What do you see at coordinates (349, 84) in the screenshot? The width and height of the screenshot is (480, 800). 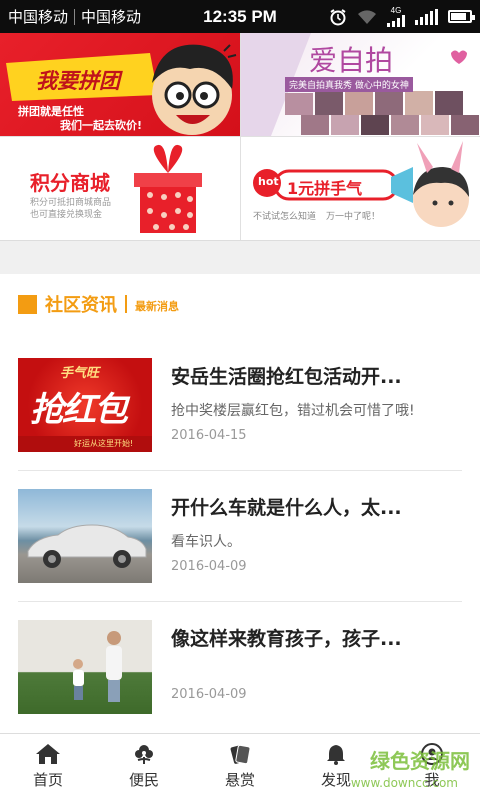 I see `selfie-subtitle: 完美自拍真我秀 做心中的女神` at bounding box center [349, 84].